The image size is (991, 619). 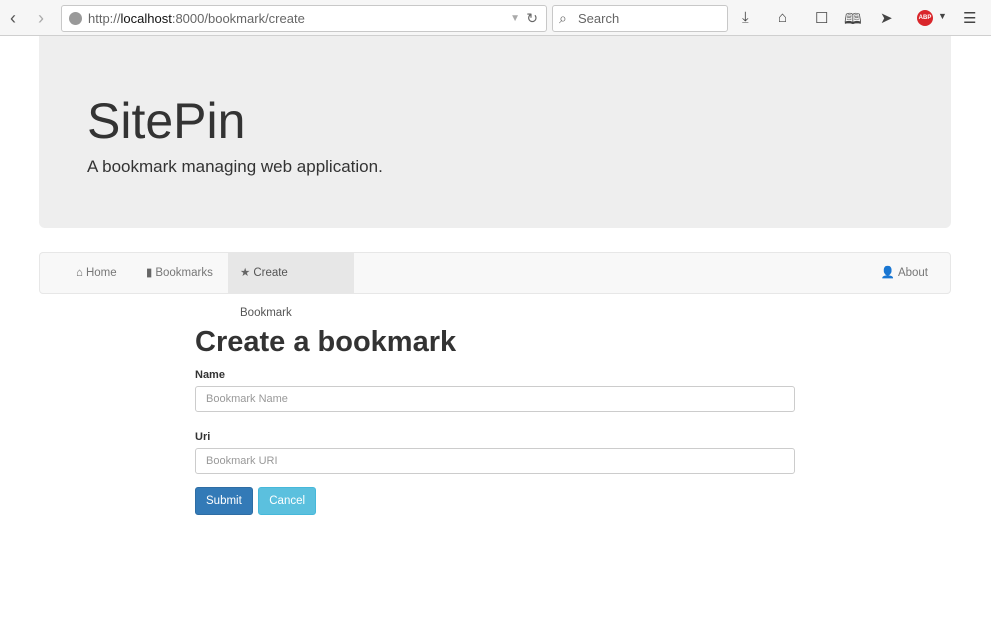 What do you see at coordinates (495, 399) in the screenshot?
I see `name-input` at bounding box center [495, 399].